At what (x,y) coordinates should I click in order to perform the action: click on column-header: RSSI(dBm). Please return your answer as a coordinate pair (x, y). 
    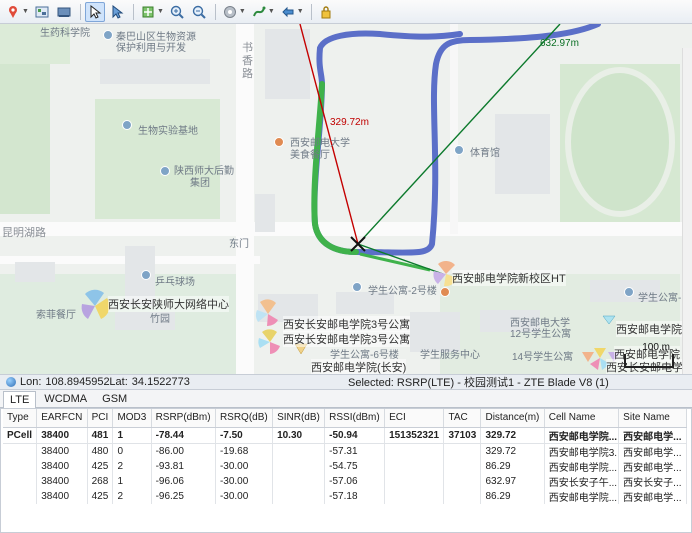
    Looking at the image, I should click on (355, 418).